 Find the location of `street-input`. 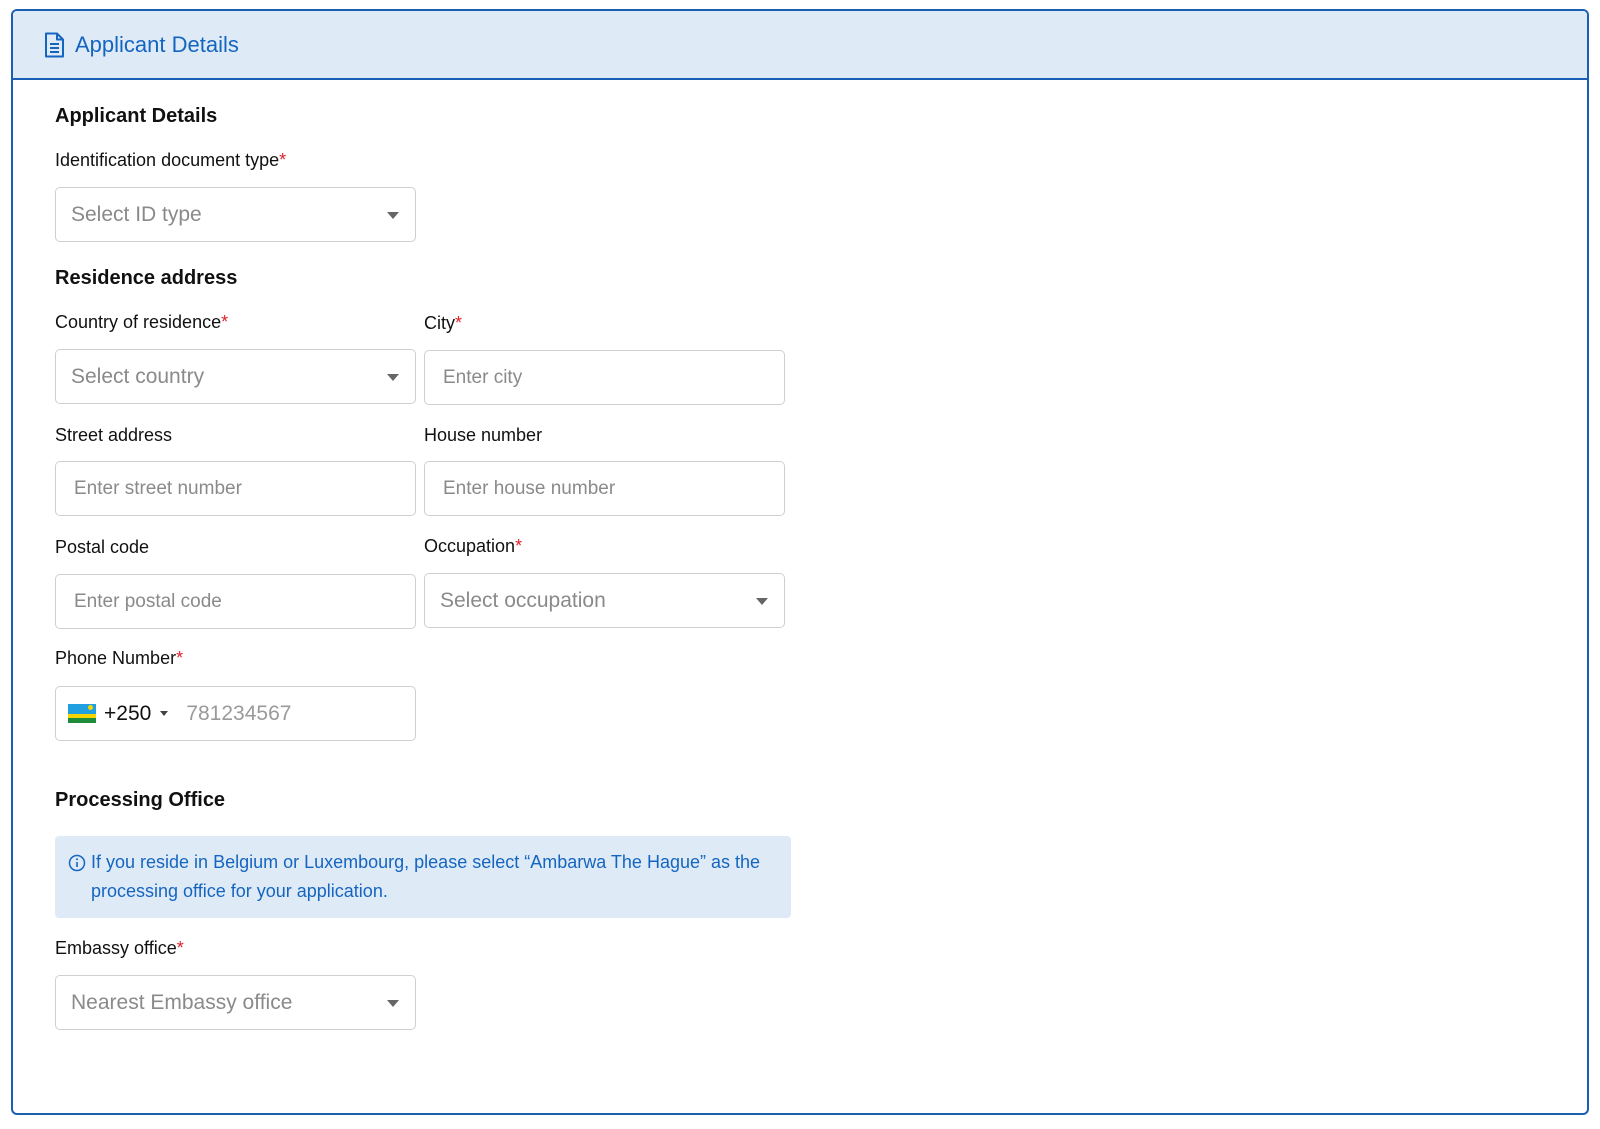

street-input is located at coordinates (235, 488).